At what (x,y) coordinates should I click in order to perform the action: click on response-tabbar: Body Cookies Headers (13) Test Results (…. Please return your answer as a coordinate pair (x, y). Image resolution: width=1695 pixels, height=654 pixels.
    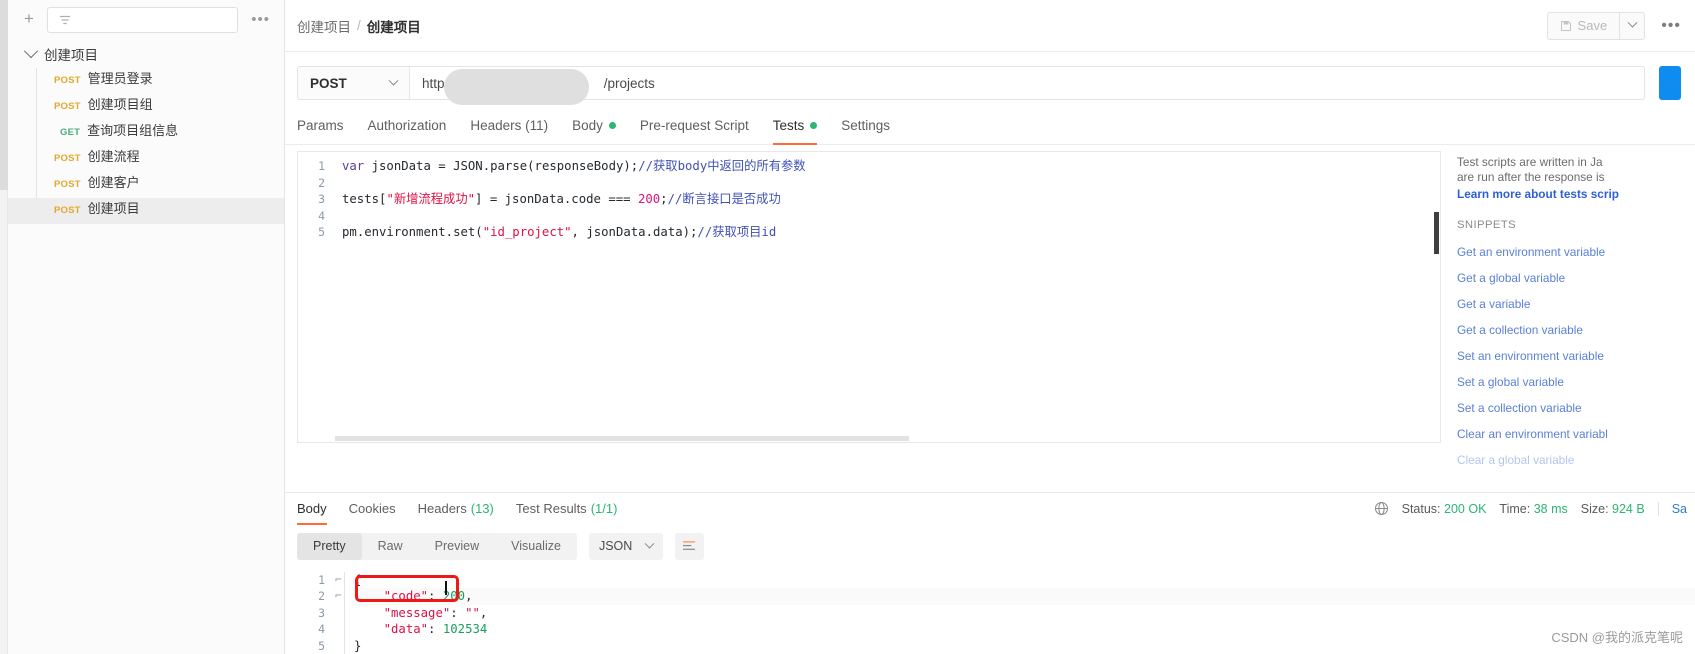
    Looking at the image, I should click on (990, 508).